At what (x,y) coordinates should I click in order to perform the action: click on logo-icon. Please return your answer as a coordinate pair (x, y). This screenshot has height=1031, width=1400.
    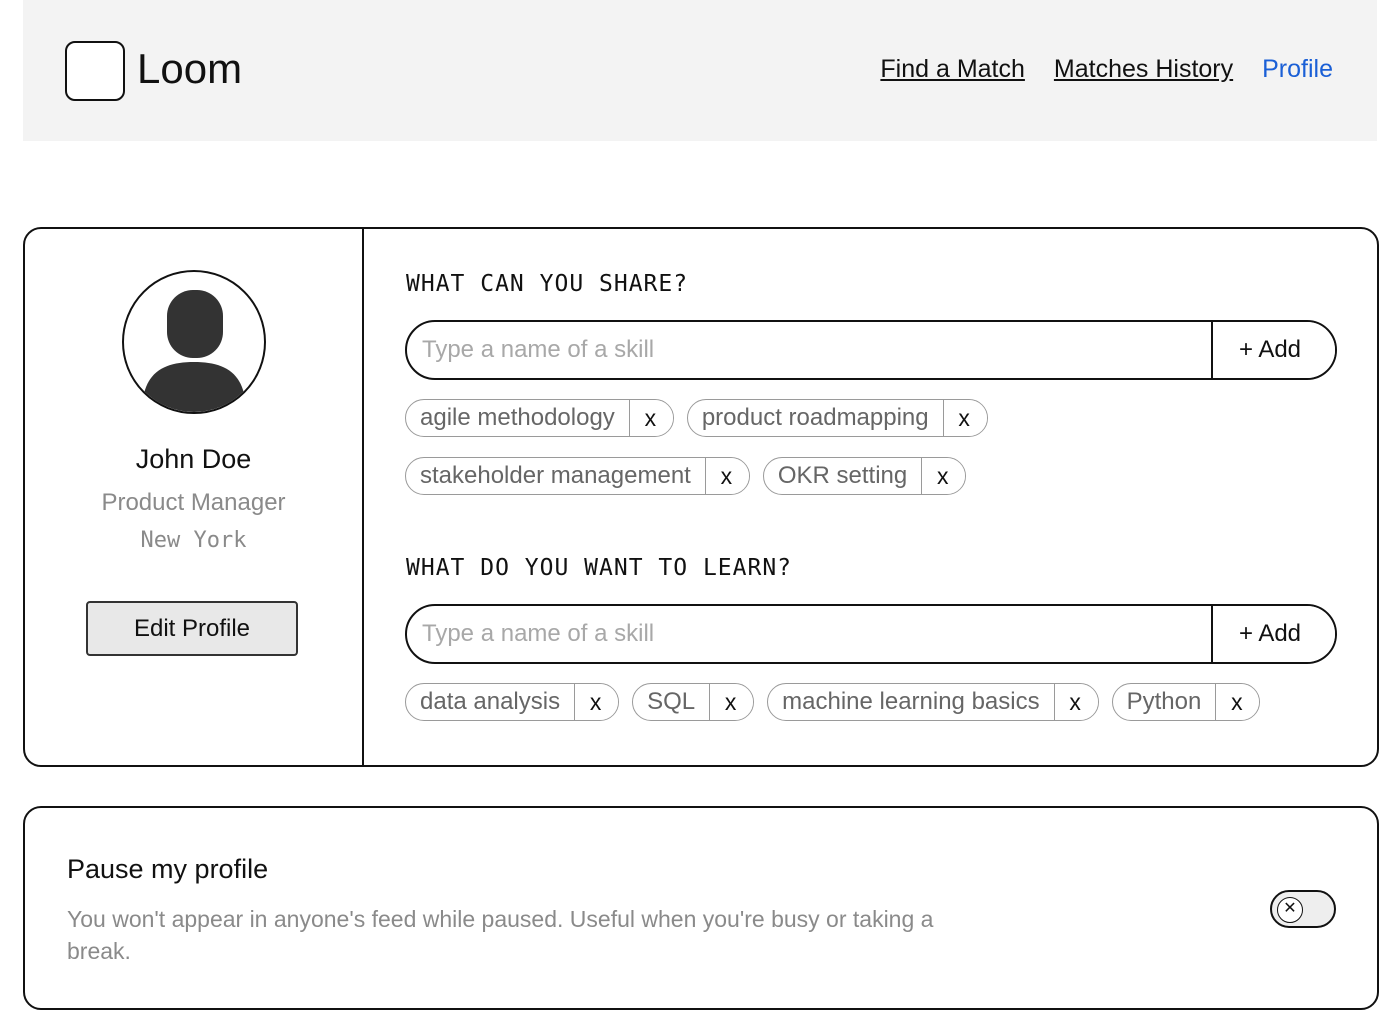
    Looking at the image, I should click on (95, 71).